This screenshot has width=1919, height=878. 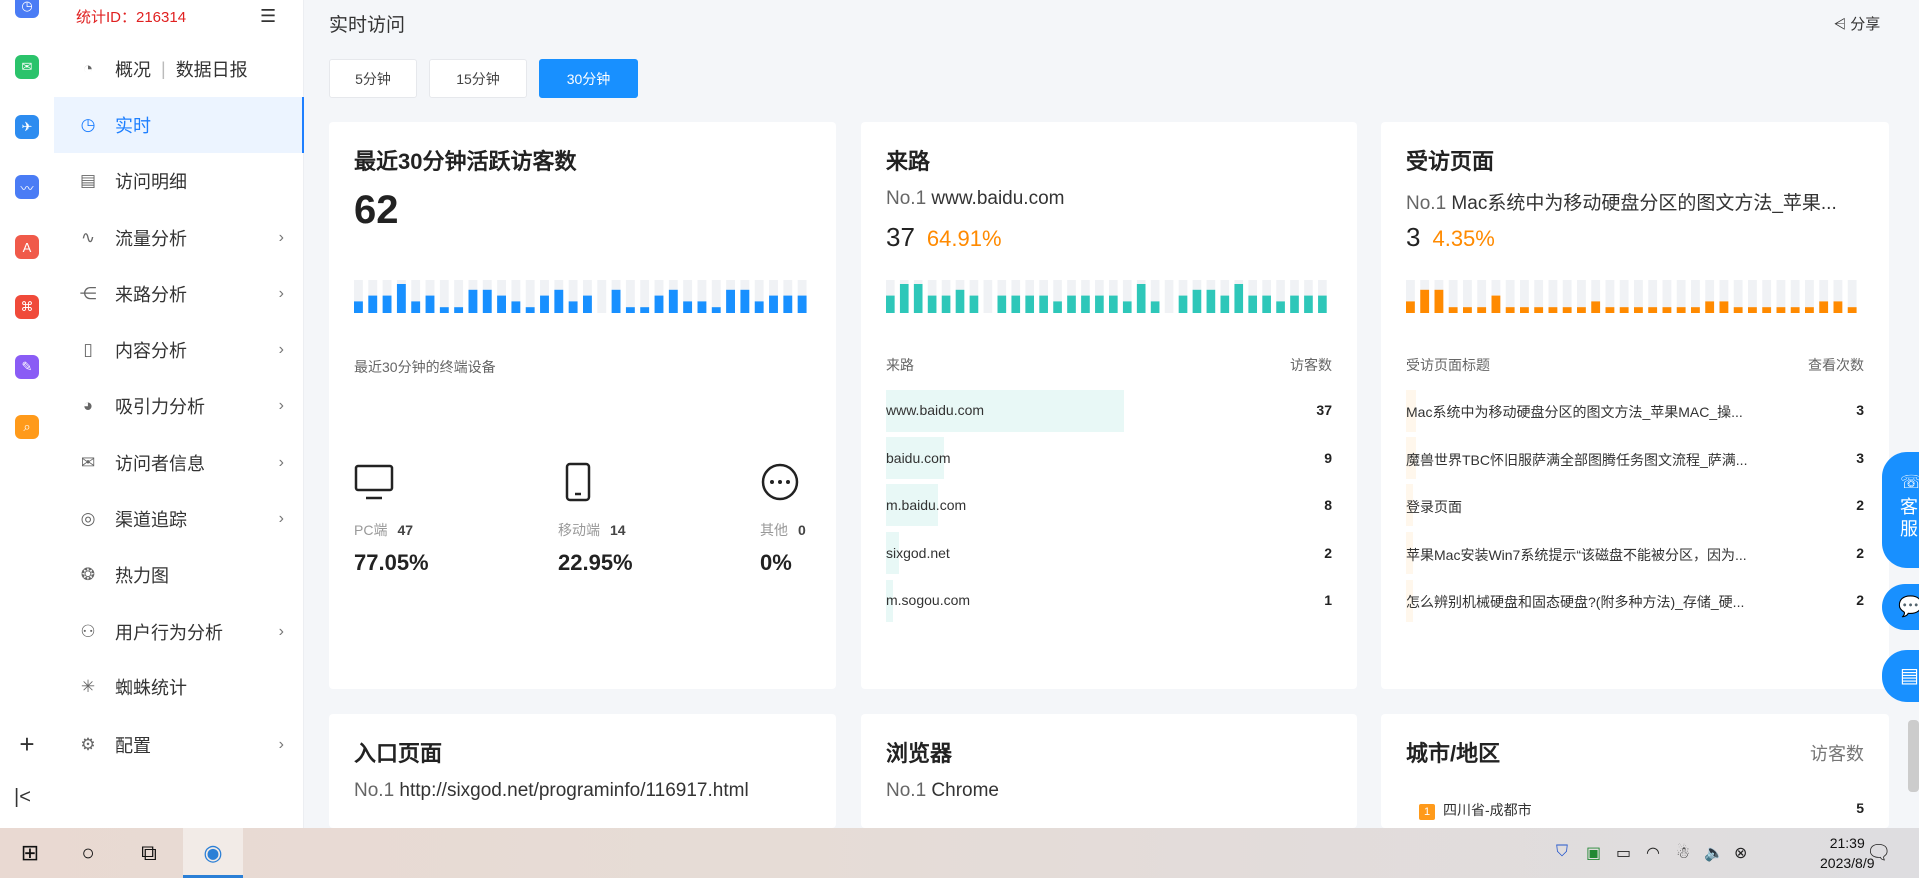 I want to click on search-app-icon: ⌕, so click(x=27, y=427).